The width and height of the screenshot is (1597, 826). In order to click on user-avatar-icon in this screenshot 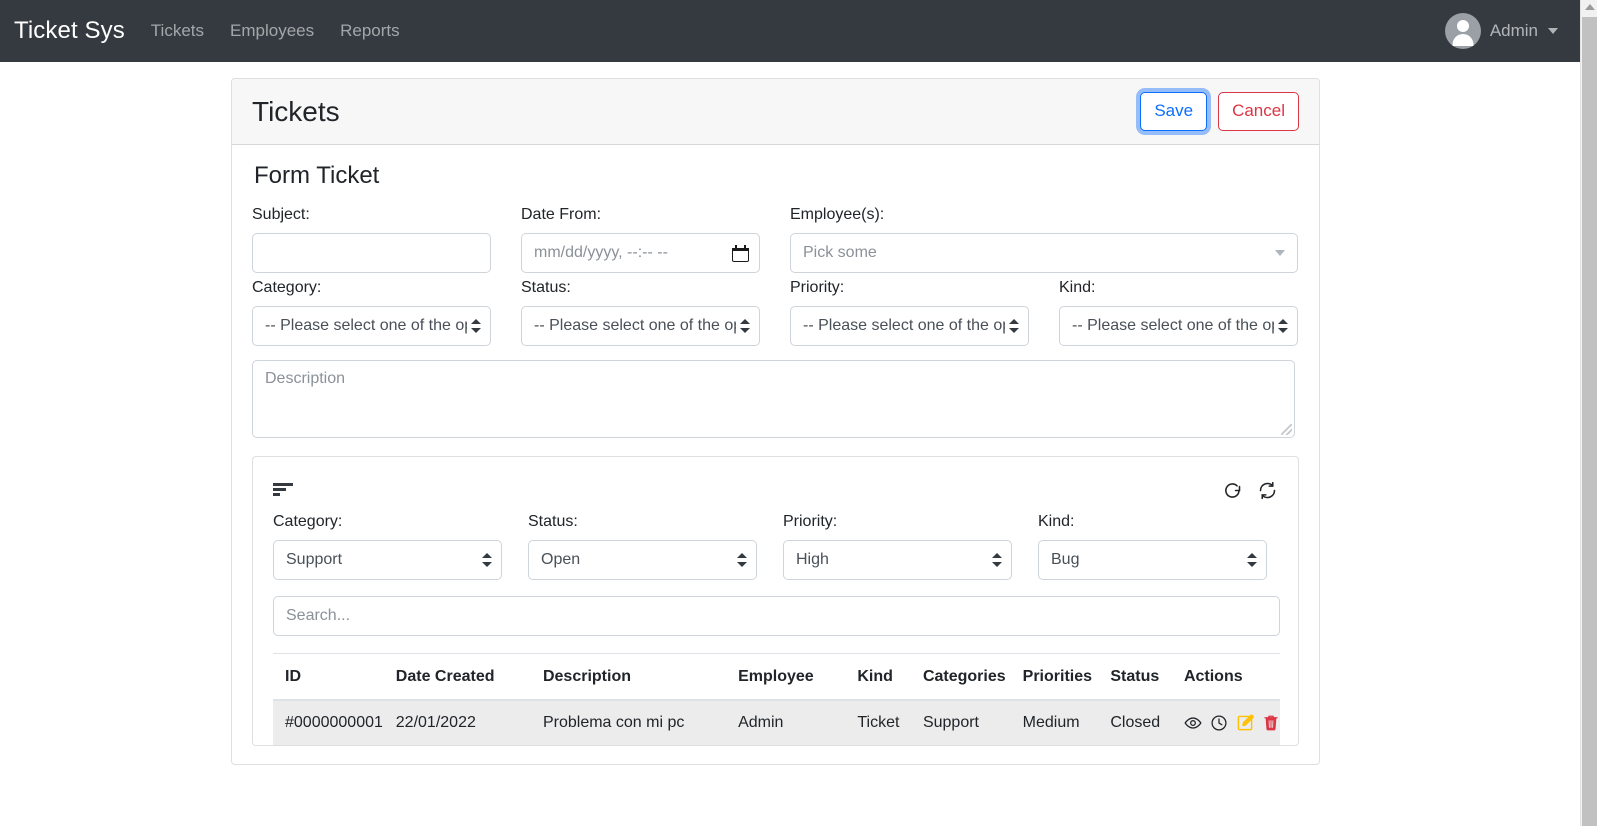, I will do `click(1462, 31)`.